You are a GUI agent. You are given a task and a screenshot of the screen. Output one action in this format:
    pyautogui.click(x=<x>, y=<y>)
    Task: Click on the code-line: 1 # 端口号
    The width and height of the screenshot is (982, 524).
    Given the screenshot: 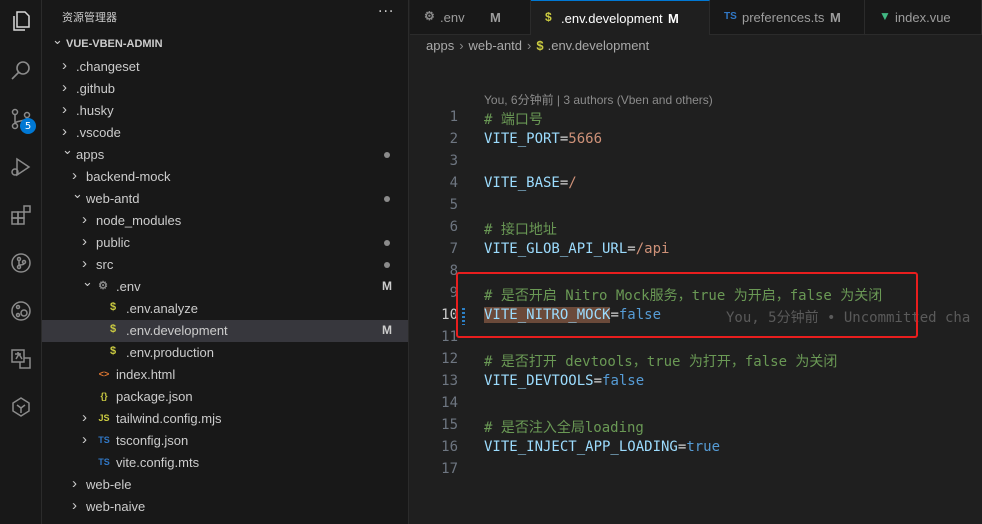 What is the action you would take?
    pyautogui.click(x=696, y=118)
    